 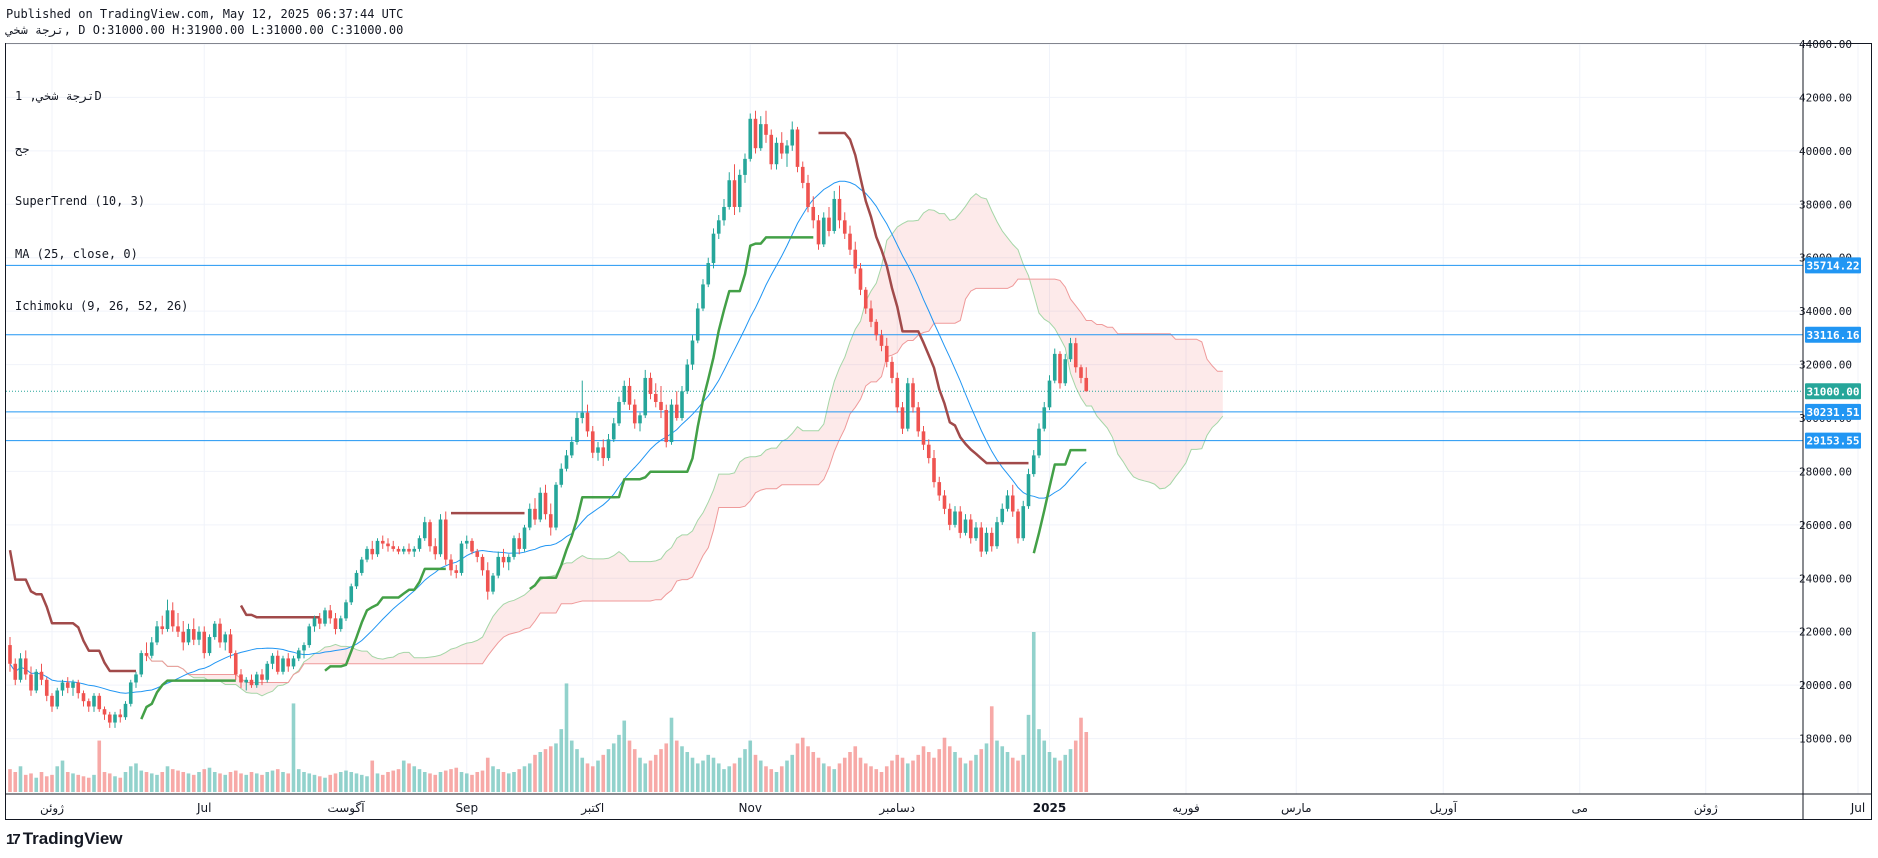 I want to click on time-tick-label: آگوست, so click(x=346, y=808).